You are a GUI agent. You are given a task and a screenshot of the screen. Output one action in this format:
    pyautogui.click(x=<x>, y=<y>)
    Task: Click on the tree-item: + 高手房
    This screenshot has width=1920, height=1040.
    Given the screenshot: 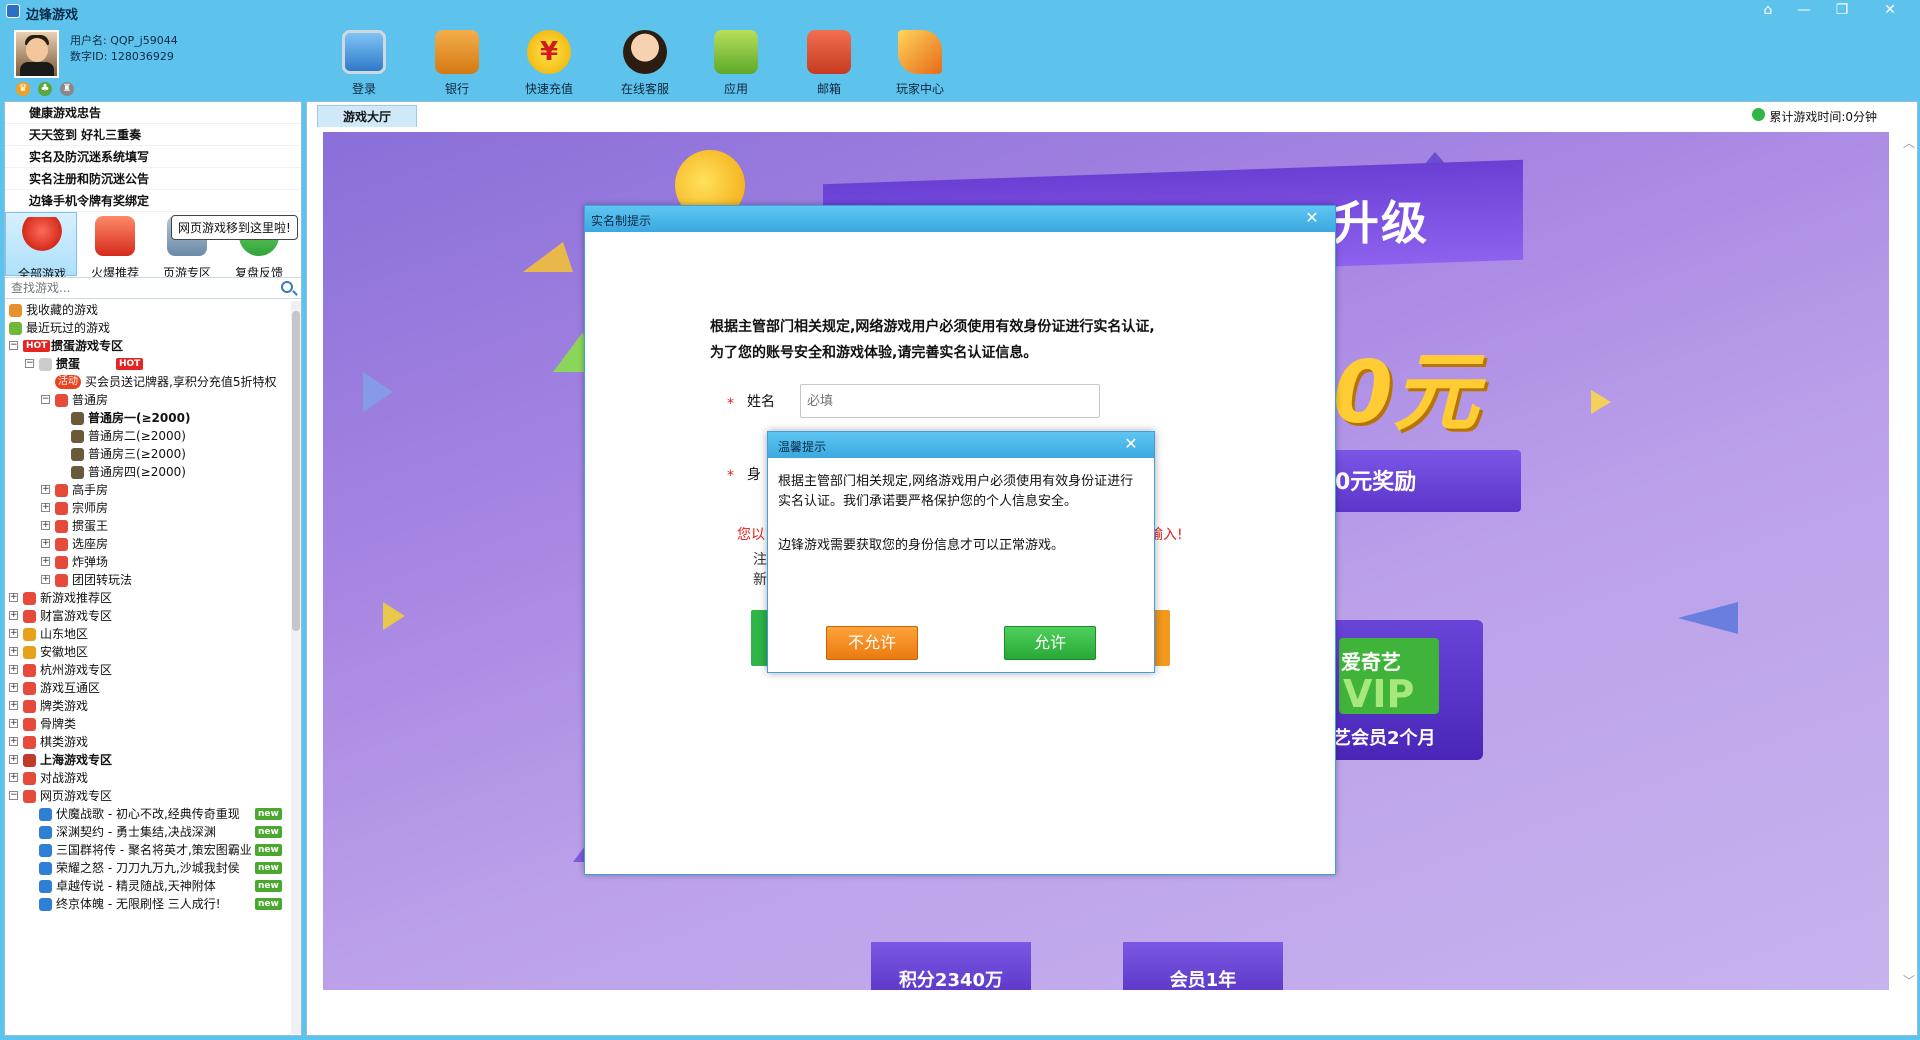 What is the action you would take?
    pyautogui.click(x=146, y=490)
    